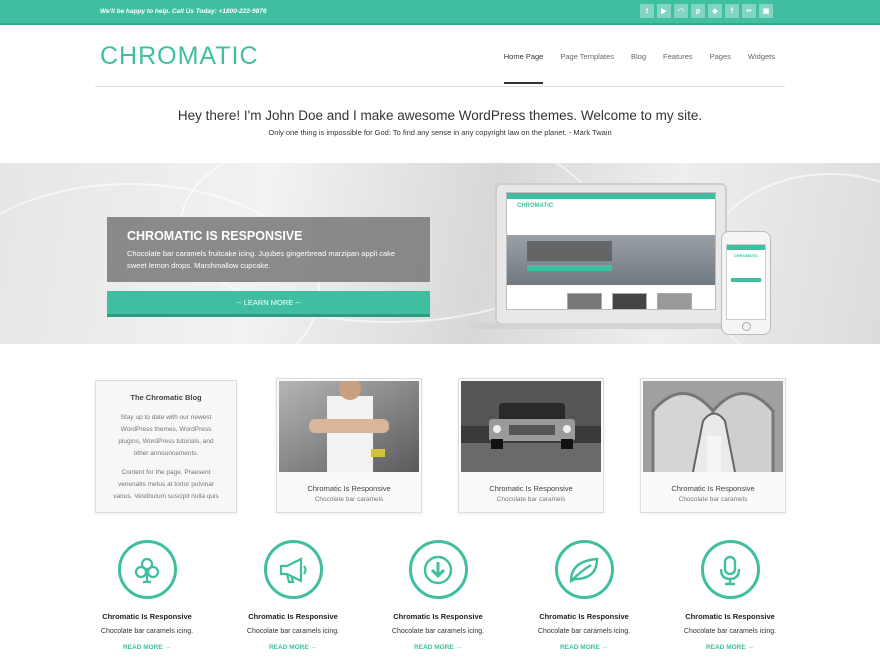 This screenshot has width=880, height=660. Describe the element at coordinates (746, 255) in the screenshot. I see `phone-logo: CHROMATIC` at that location.